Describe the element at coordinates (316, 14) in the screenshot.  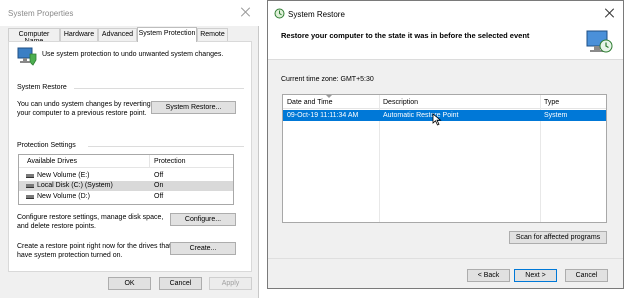
I see `window-title: System Restore` at that location.